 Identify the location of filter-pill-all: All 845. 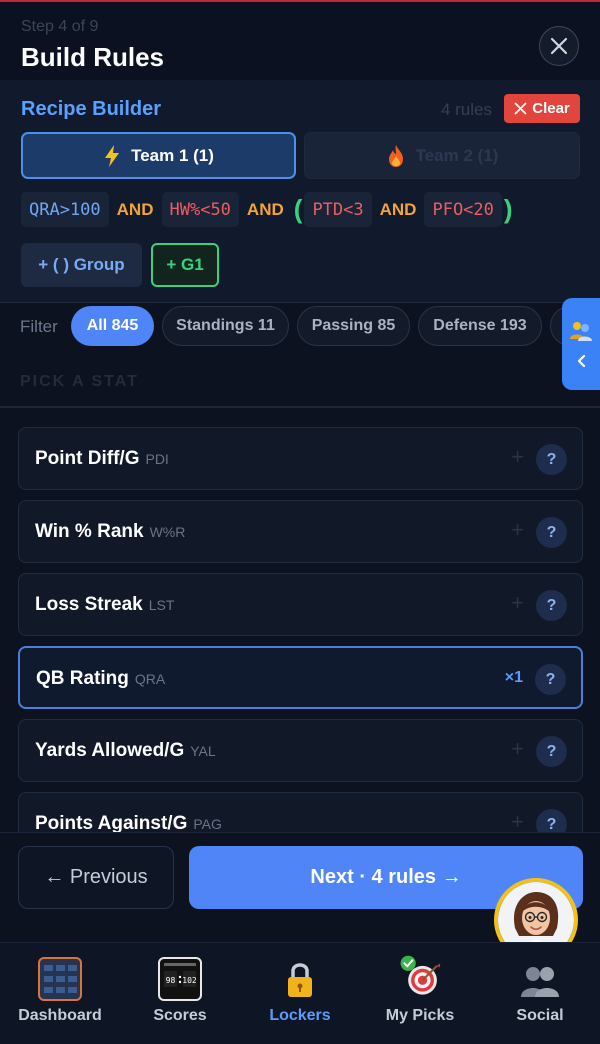
(112, 326).